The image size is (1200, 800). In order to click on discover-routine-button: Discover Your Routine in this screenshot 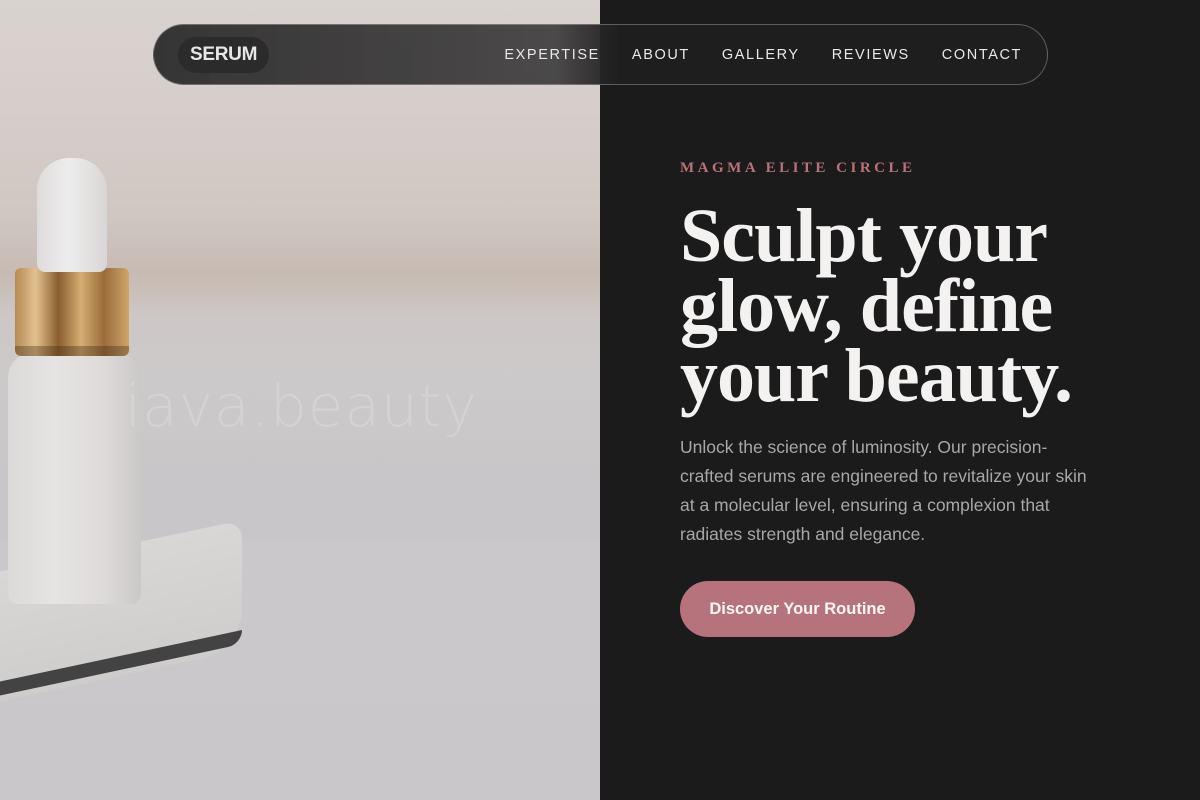, I will do `click(797, 609)`.